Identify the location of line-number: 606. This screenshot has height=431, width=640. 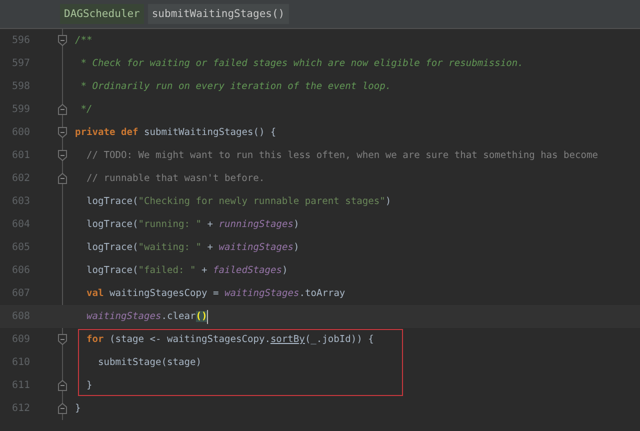
(20, 270).